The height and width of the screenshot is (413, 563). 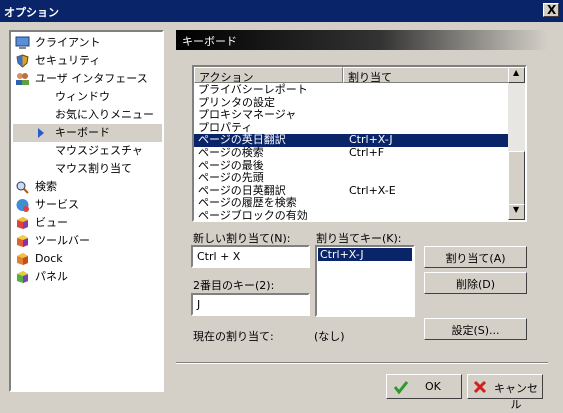 I want to click on scroll-thumb, so click(x=516, y=179).